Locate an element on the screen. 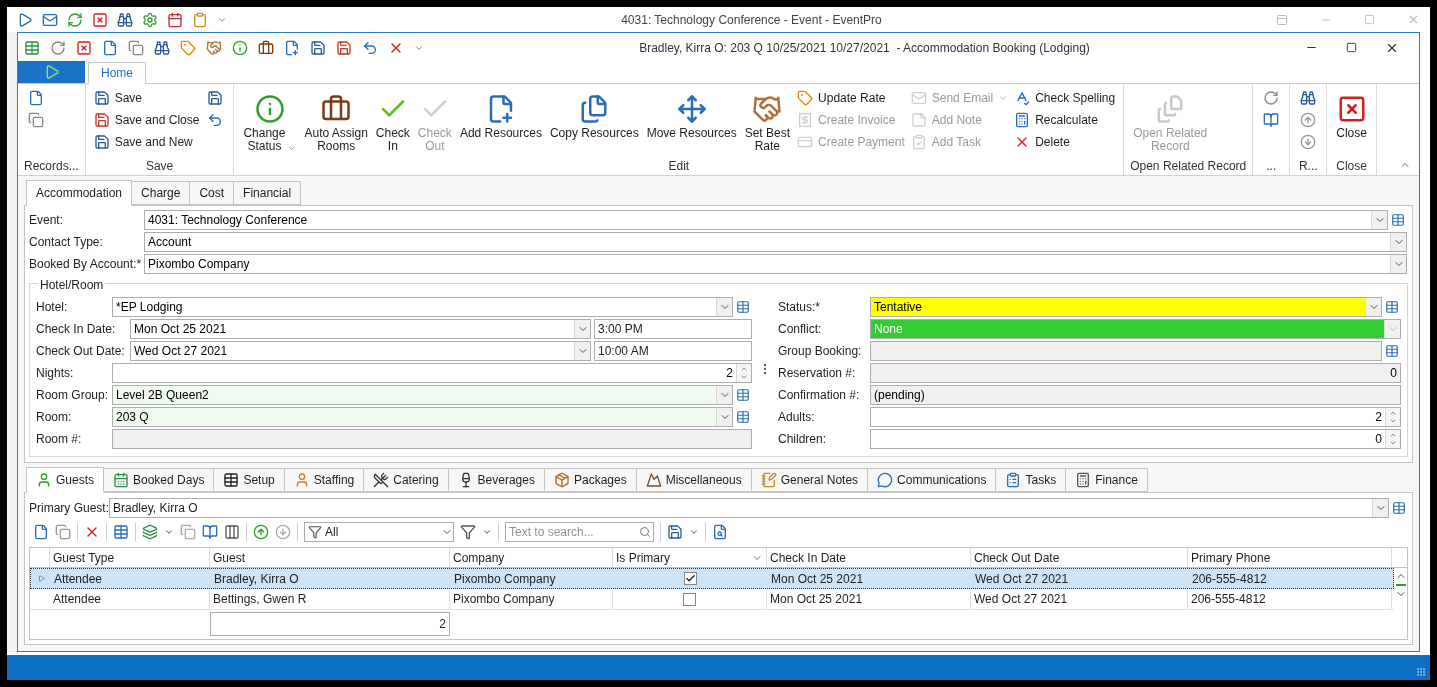  column-header: Guest Type is located at coordinates (130, 557).